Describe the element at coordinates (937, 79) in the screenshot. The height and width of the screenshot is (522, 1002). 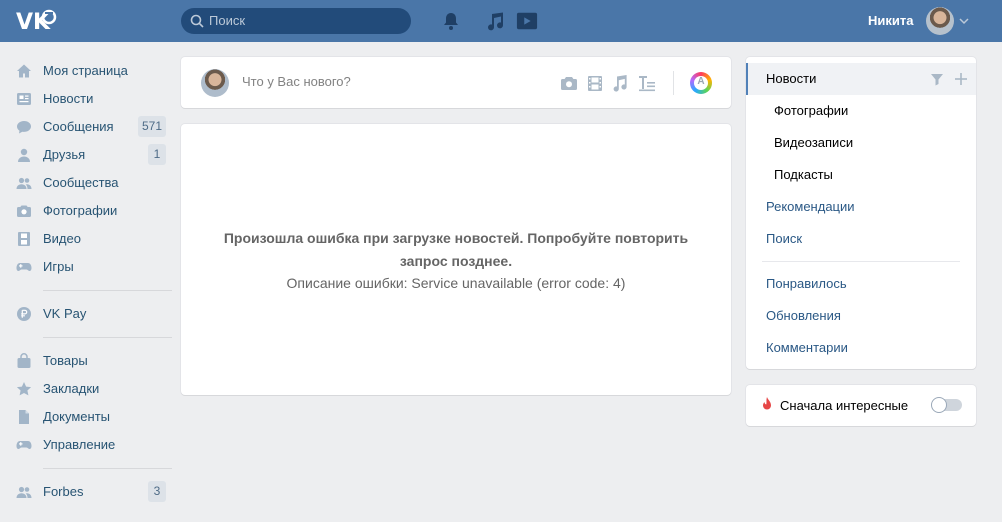
I see `filter-icon` at that location.